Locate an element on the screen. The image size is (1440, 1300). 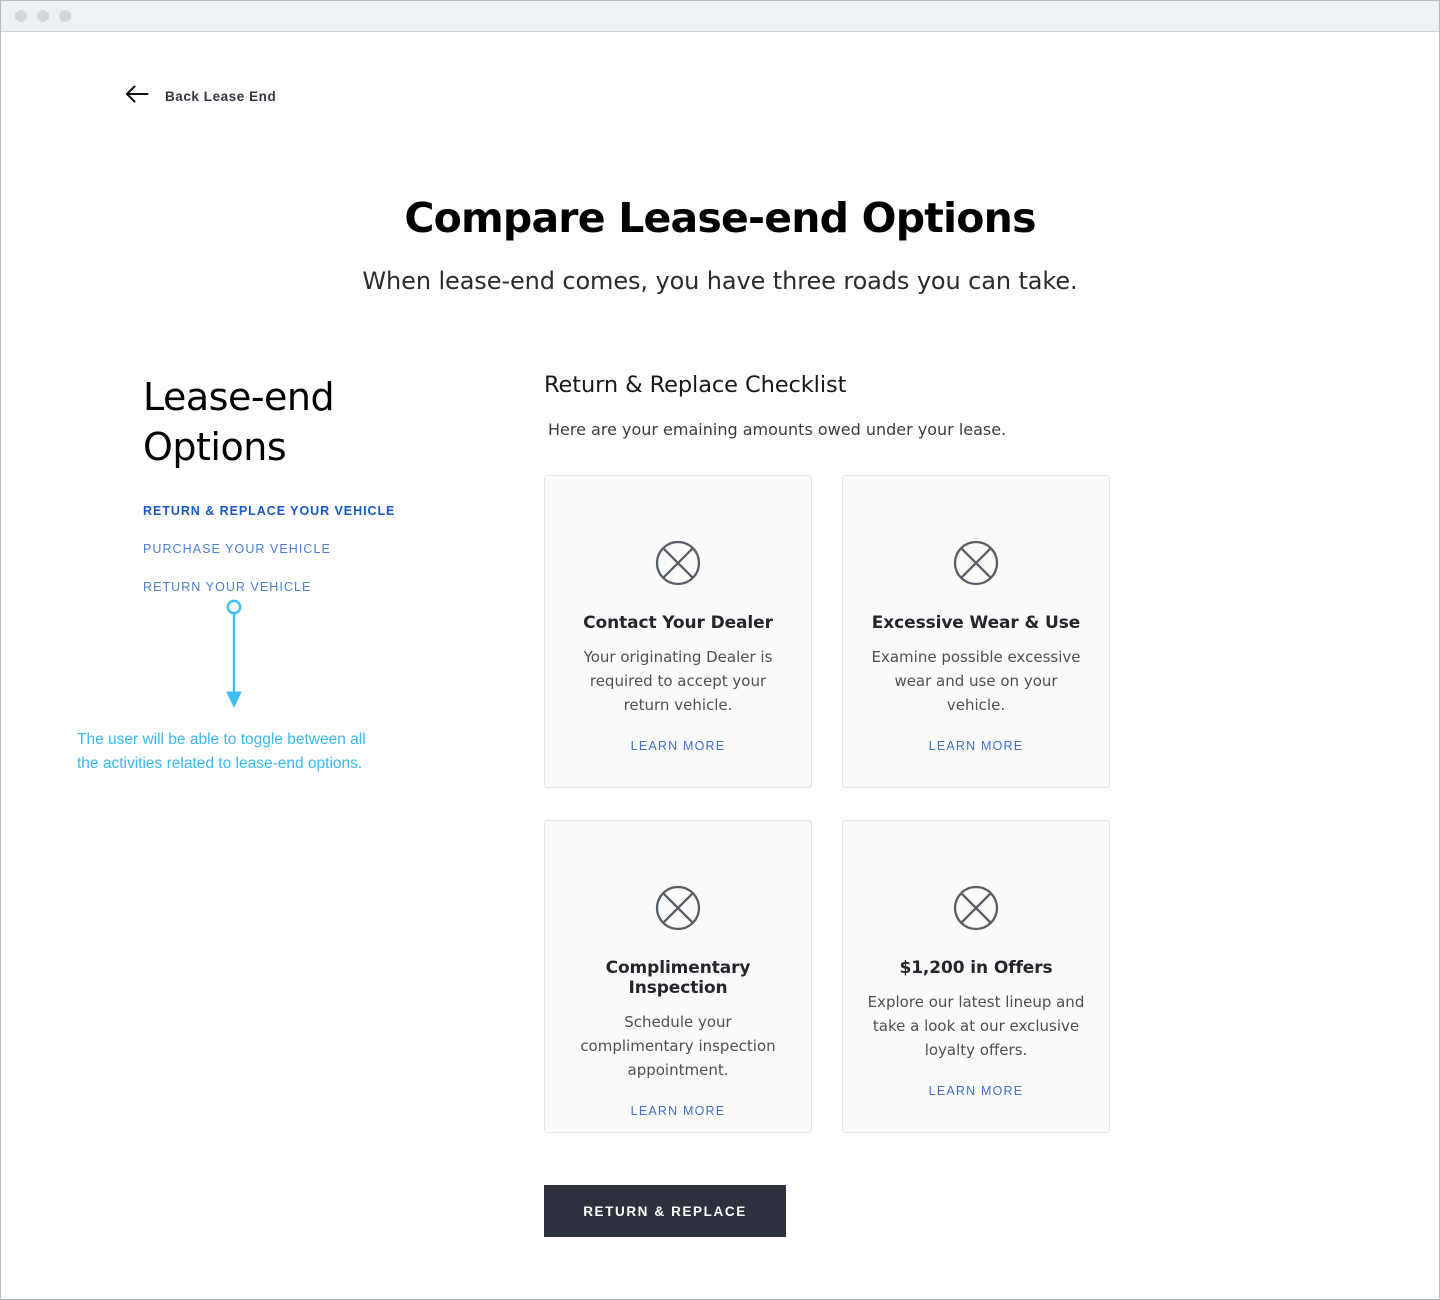
back-link: Back Lease End is located at coordinates (201, 96).